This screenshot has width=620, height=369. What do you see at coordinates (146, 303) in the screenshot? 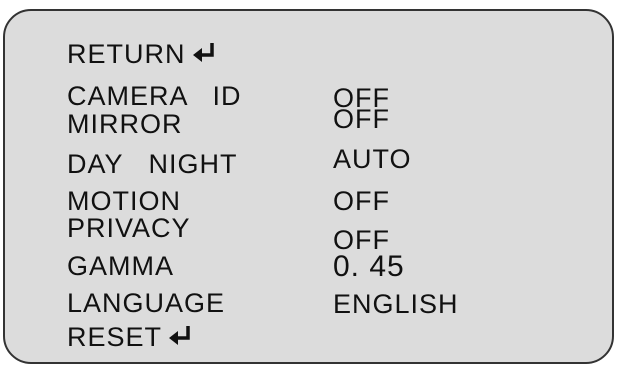
I see `language-label: LANGUAGE` at bounding box center [146, 303].